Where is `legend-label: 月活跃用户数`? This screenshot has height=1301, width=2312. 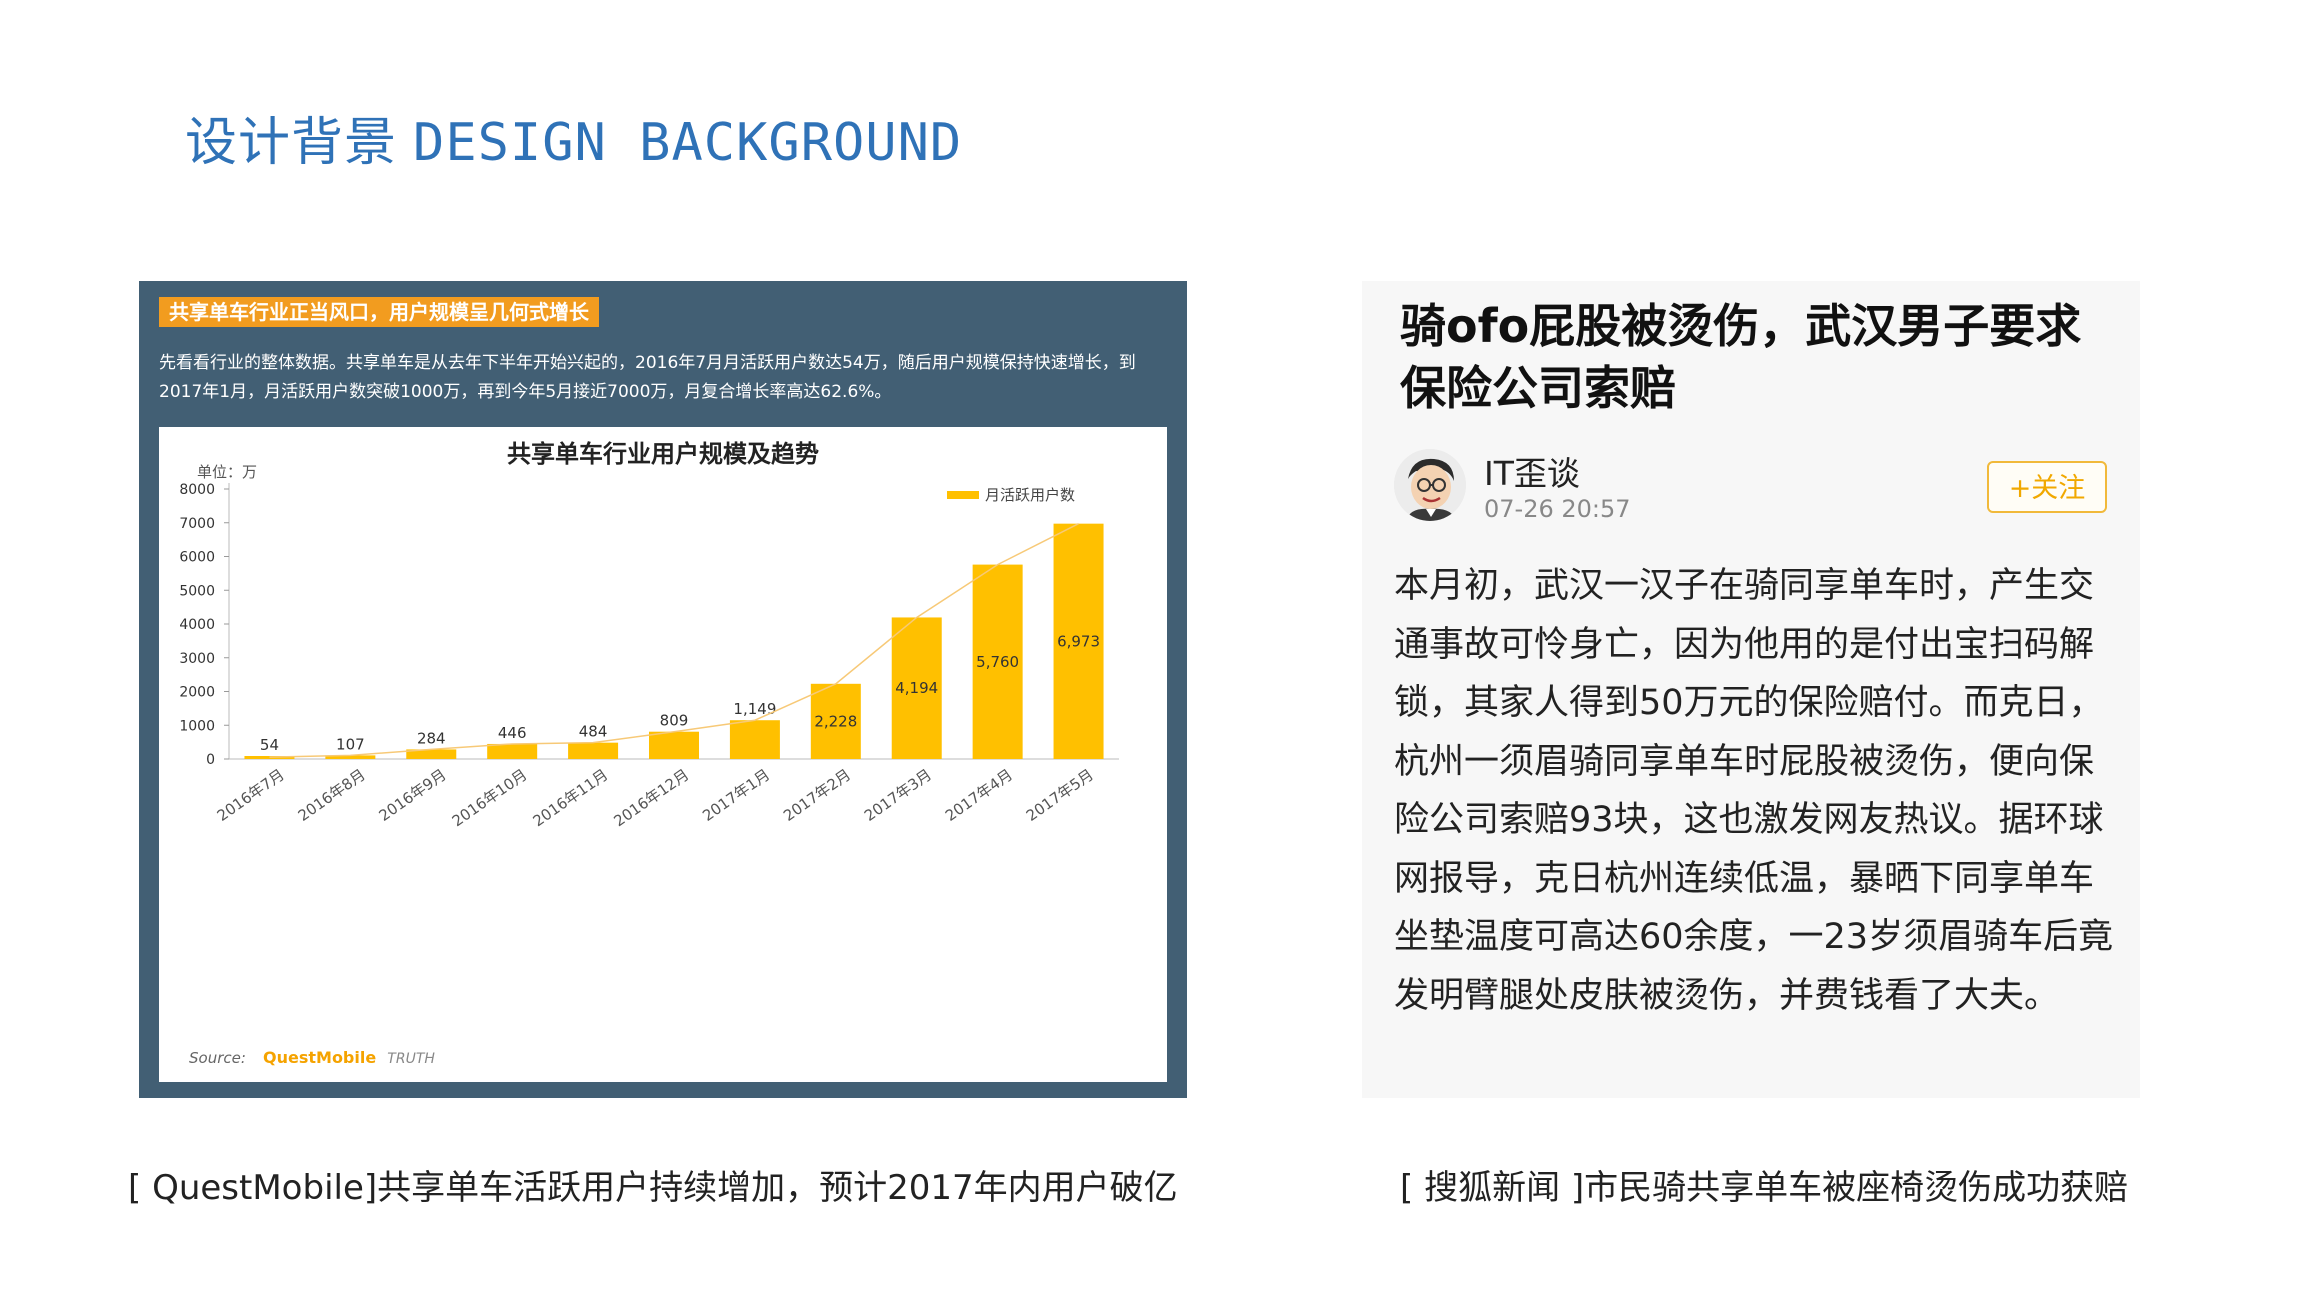
legend-label: 月活跃用户数 is located at coordinates (1030, 495).